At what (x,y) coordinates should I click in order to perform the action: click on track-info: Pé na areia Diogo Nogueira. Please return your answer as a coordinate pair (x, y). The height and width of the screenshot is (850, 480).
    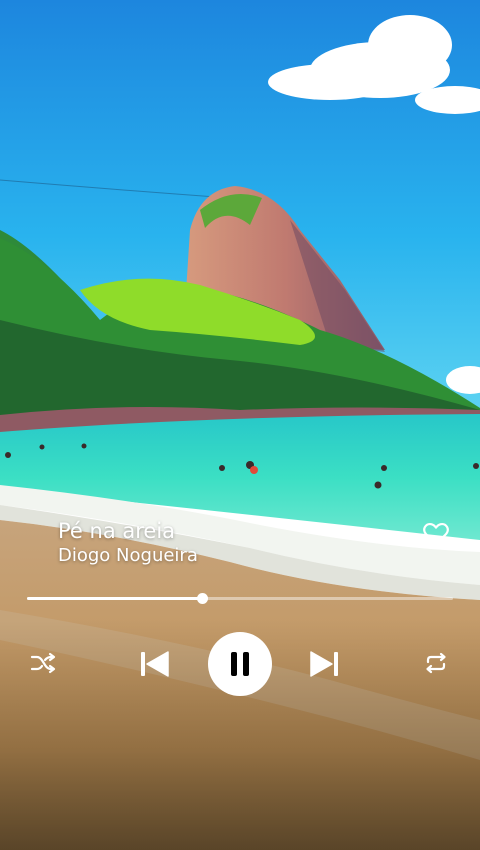
    Looking at the image, I should click on (128, 542).